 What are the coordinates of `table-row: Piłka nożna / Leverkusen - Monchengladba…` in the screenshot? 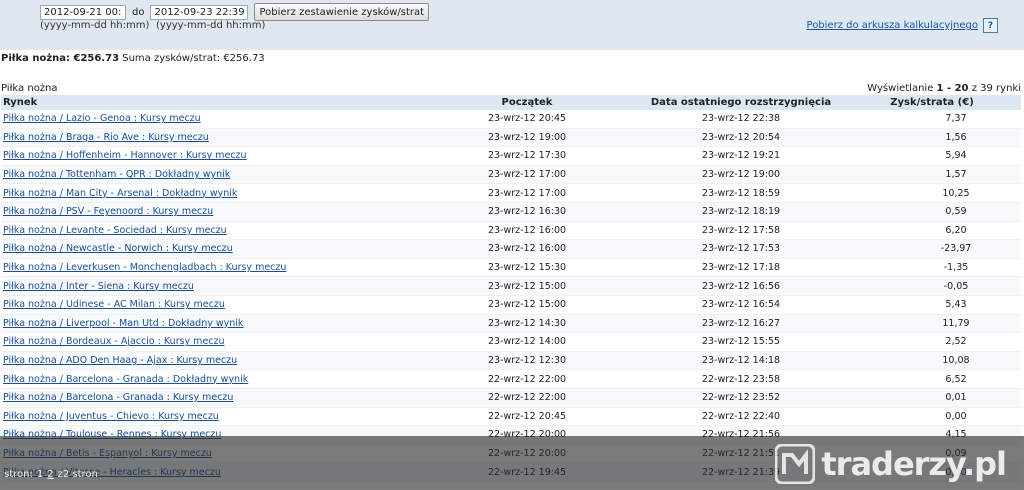 It's located at (511, 268).